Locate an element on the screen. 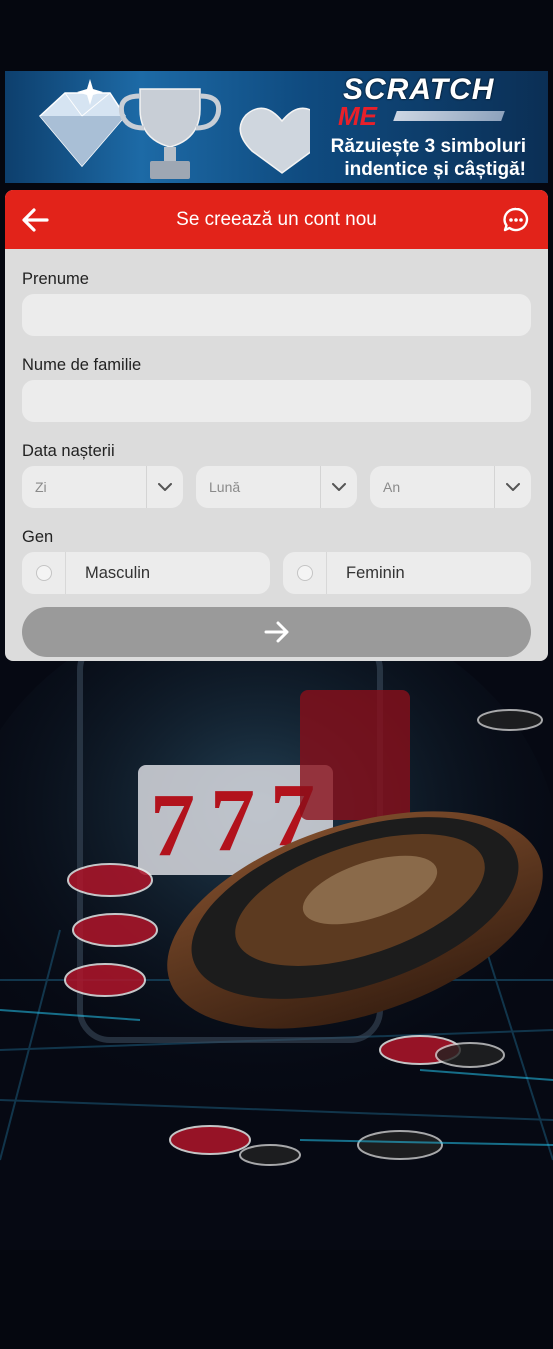 The height and width of the screenshot is (1349, 553). arrow-right-icon is located at coordinates (276, 632).